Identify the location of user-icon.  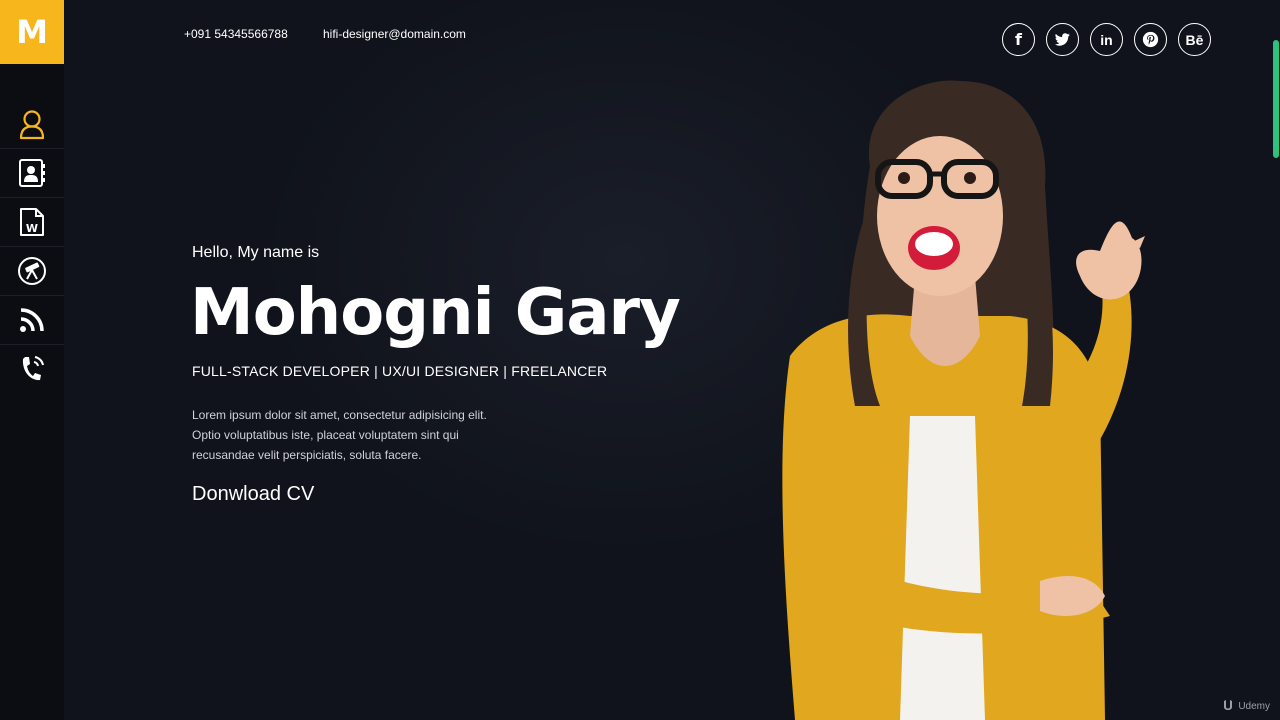
(32, 125).